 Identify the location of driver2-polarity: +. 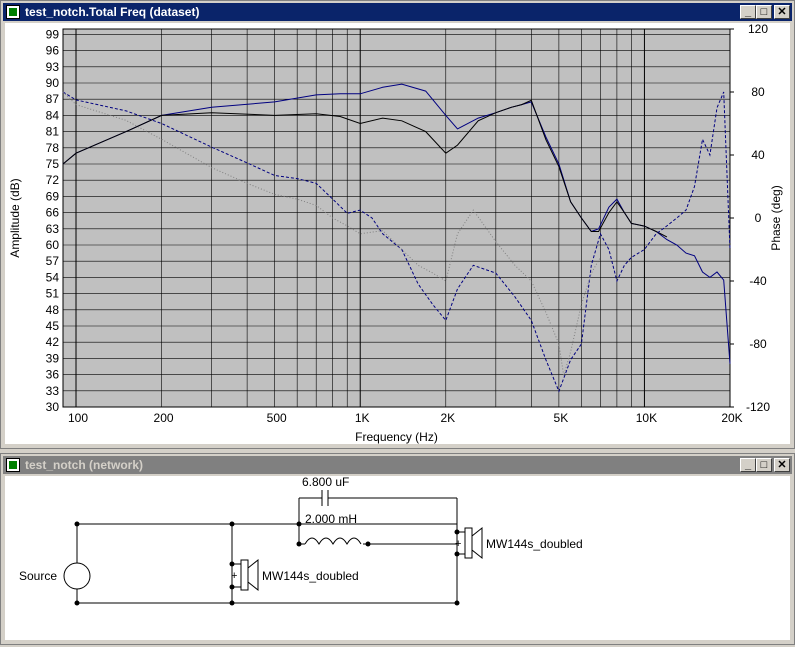
(458, 544).